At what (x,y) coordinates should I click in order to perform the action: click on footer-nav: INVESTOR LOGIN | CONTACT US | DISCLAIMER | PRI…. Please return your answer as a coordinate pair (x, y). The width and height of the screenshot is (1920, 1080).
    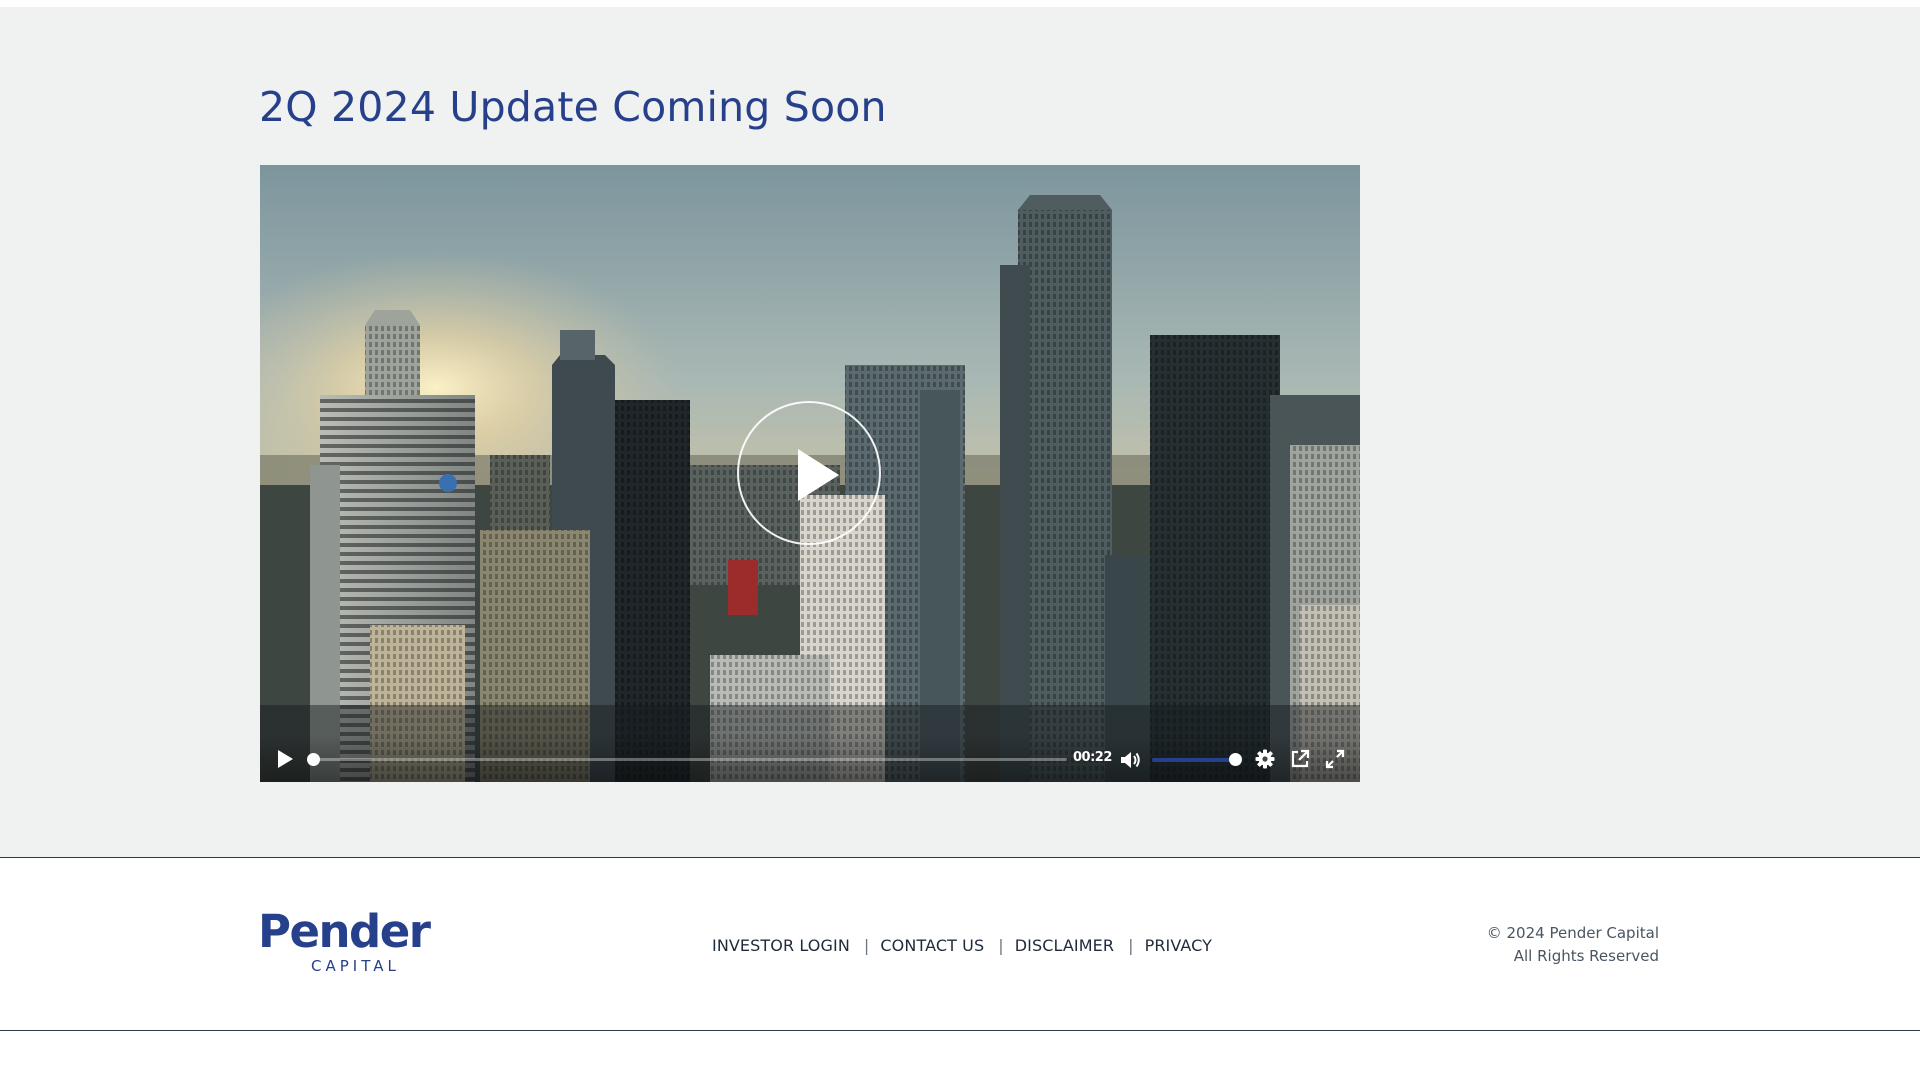
    Looking at the image, I should click on (962, 945).